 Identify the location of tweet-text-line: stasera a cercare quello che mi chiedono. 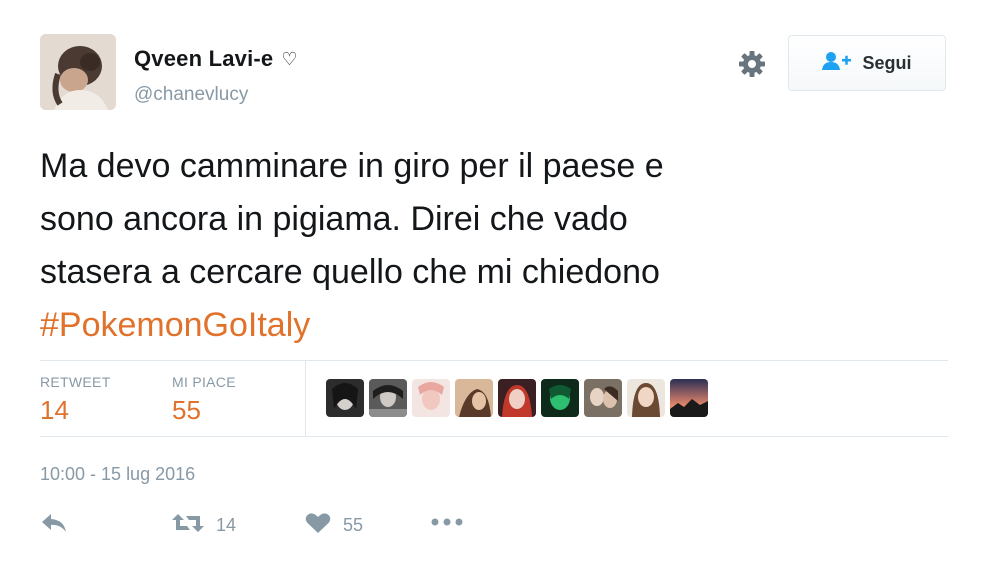
(350, 272).